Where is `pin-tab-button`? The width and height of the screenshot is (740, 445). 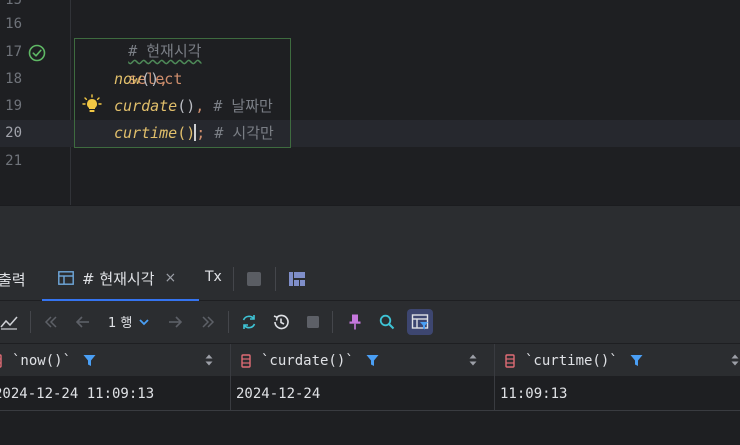 pin-tab-button is located at coordinates (355, 322).